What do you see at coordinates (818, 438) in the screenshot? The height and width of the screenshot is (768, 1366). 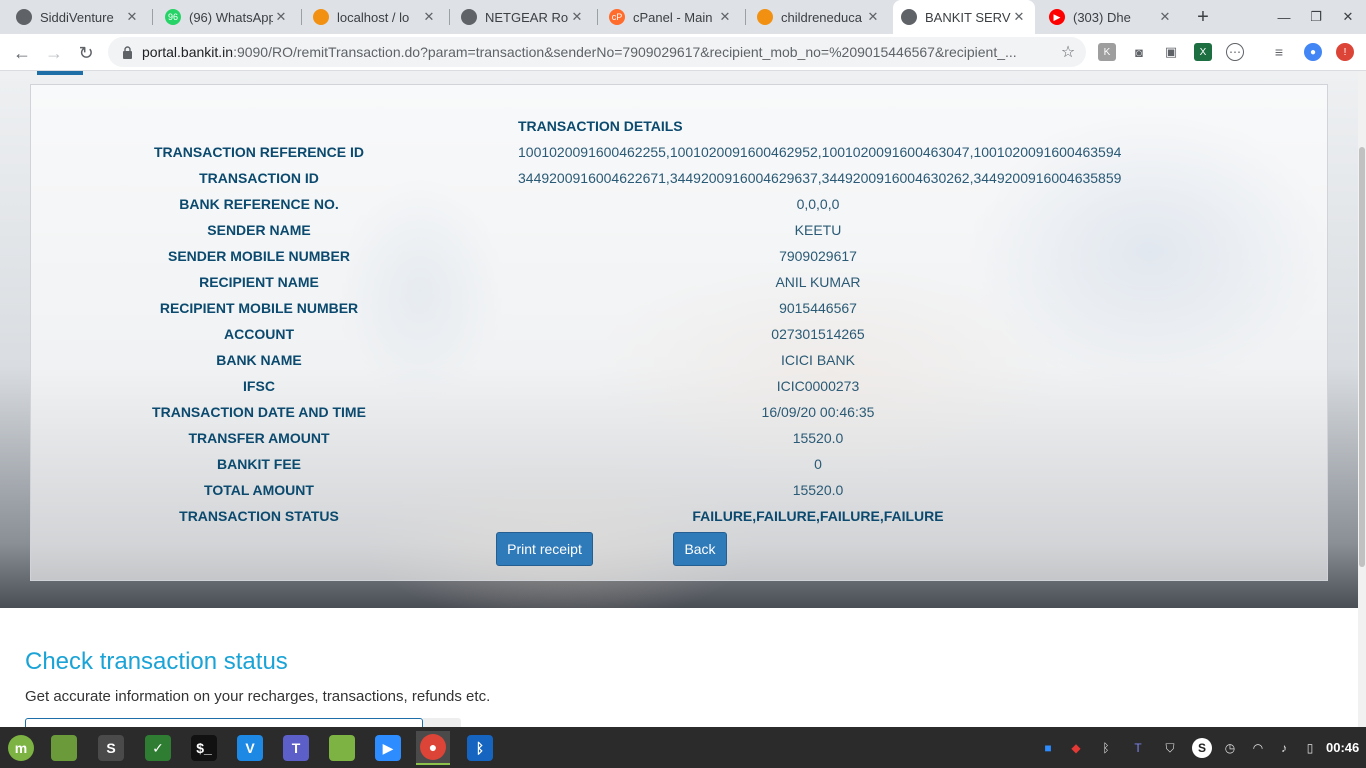 I see `detail-value: 15520.0` at bounding box center [818, 438].